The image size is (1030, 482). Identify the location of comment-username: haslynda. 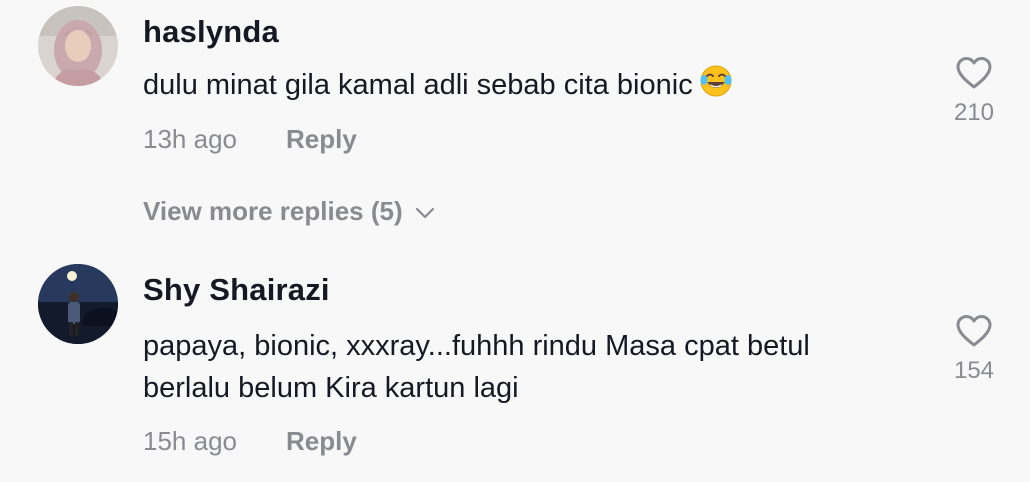
(211, 32).